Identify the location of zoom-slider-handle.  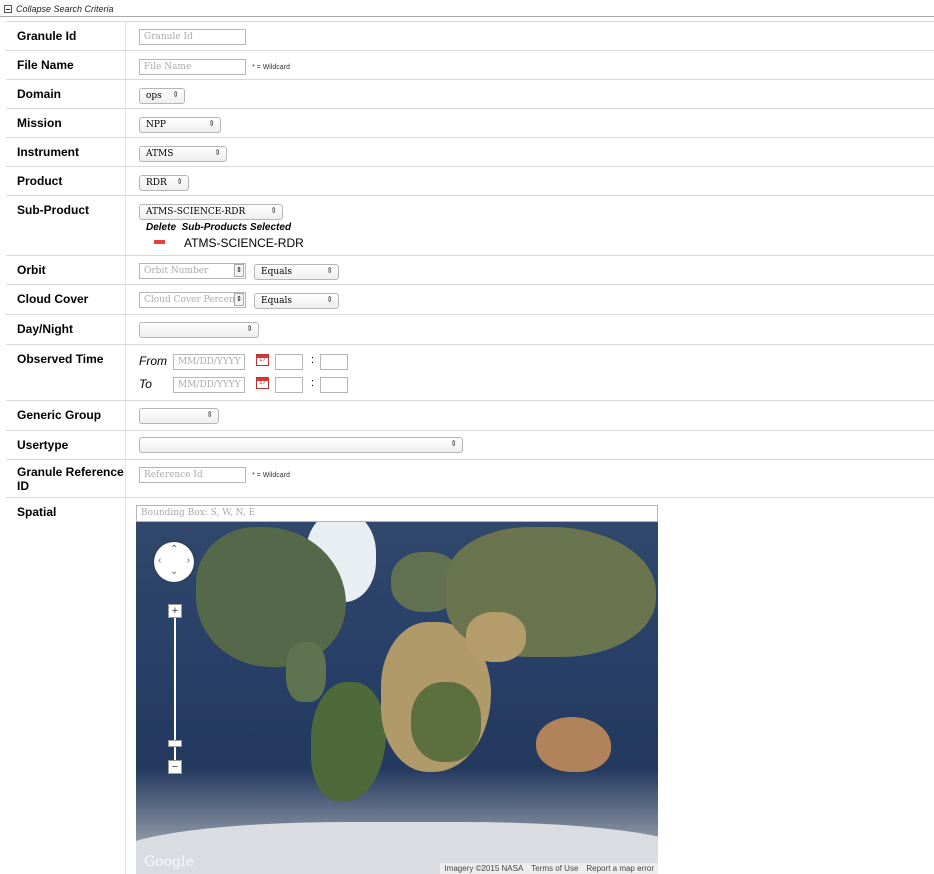
(175, 743).